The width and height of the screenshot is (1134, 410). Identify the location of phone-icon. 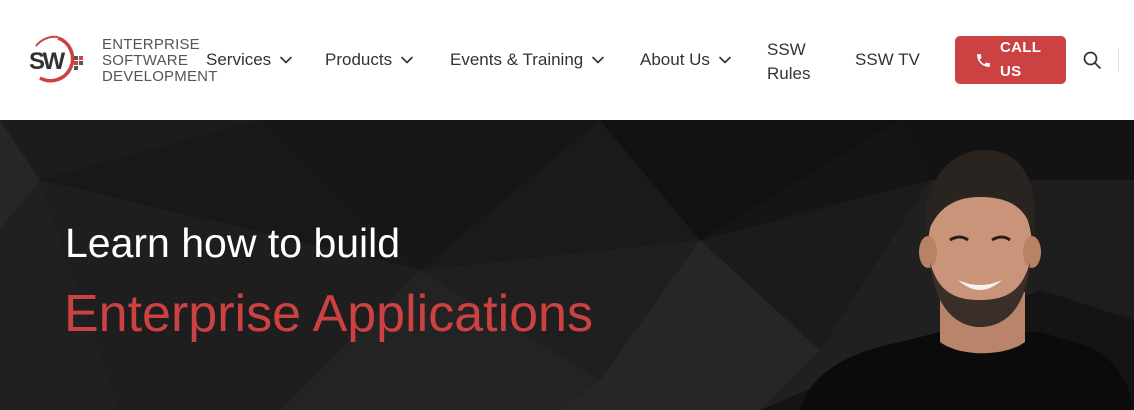
(983, 60).